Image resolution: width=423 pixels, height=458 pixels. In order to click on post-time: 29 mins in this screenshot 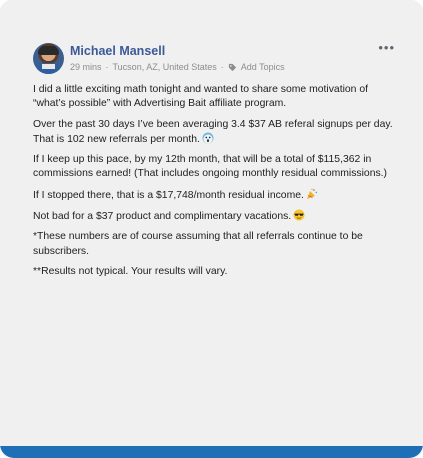, I will do `click(86, 67)`.